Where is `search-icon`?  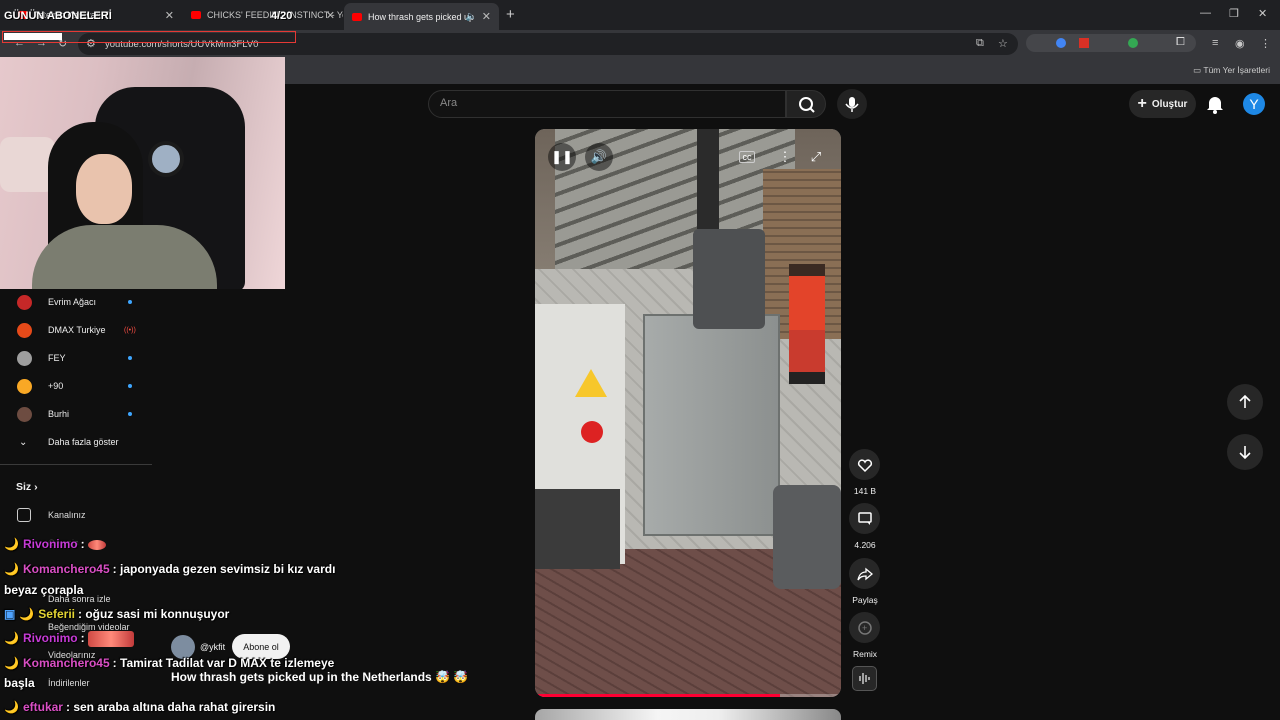 search-icon is located at coordinates (807, 105).